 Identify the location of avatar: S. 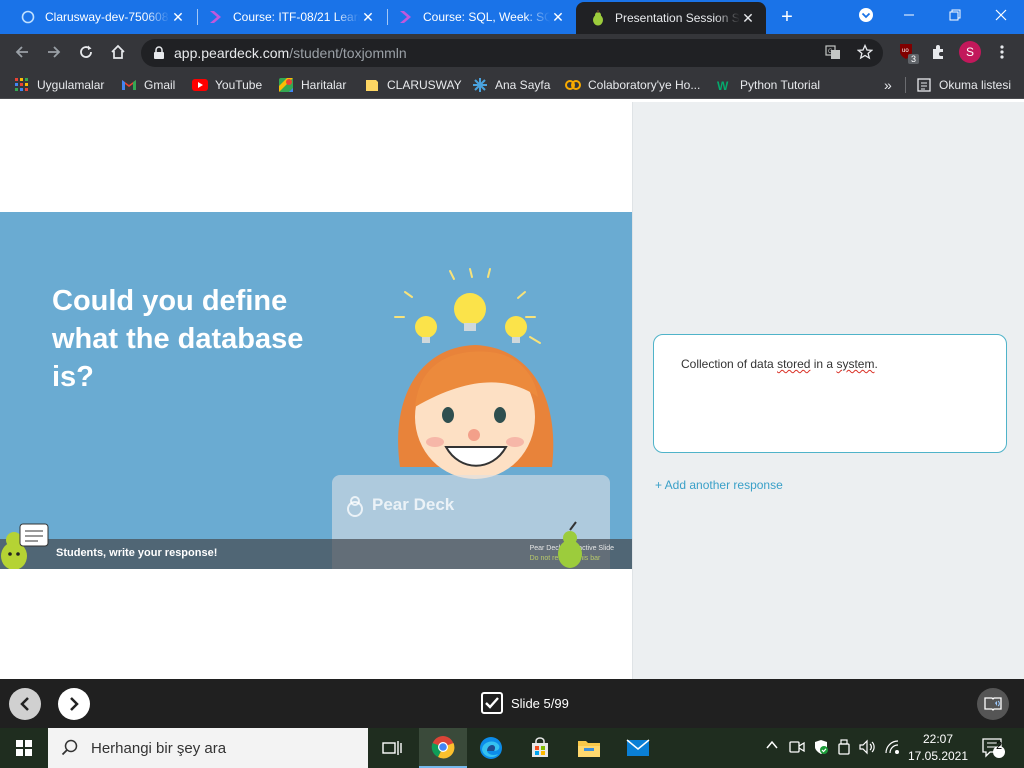
(970, 52).